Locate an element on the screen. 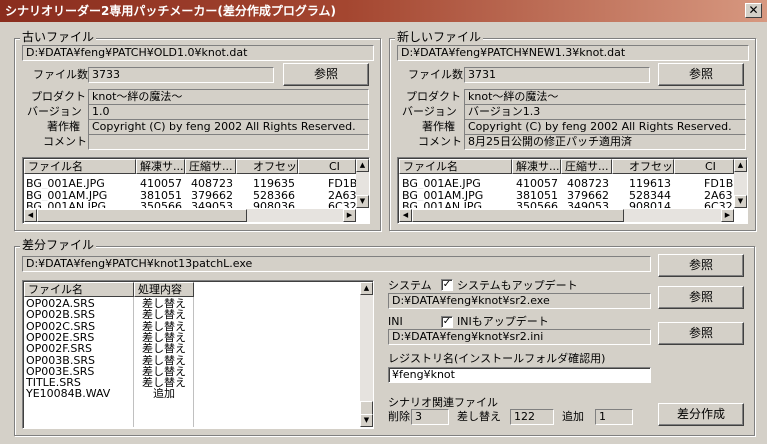 The width and height of the screenshot is (767, 444). system-path: D:¥DATA¥feng¥knot¥sr2.exe is located at coordinates (519, 301).